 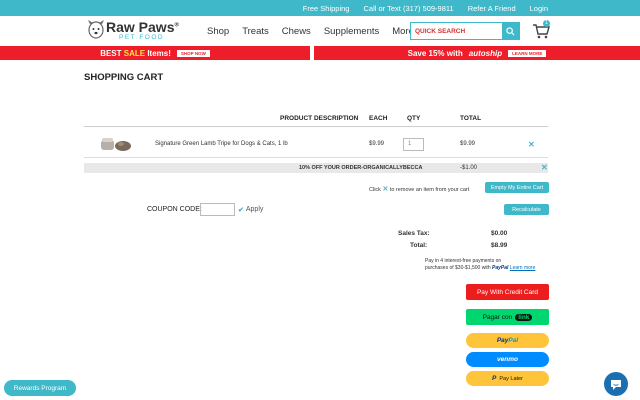 I want to click on main-nav: Shop Treats Chews Supplements More, so click(x=310, y=31).